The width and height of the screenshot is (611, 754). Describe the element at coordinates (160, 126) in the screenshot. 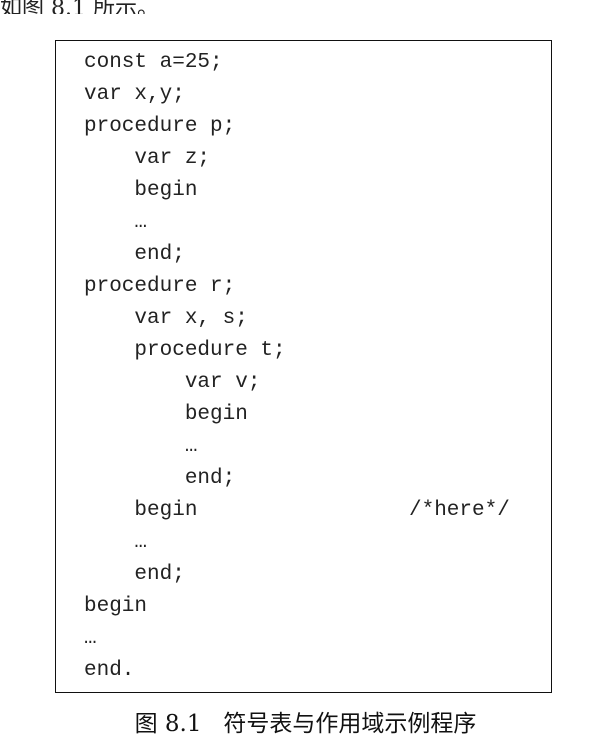

I see `code-line: procedure p;` at that location.